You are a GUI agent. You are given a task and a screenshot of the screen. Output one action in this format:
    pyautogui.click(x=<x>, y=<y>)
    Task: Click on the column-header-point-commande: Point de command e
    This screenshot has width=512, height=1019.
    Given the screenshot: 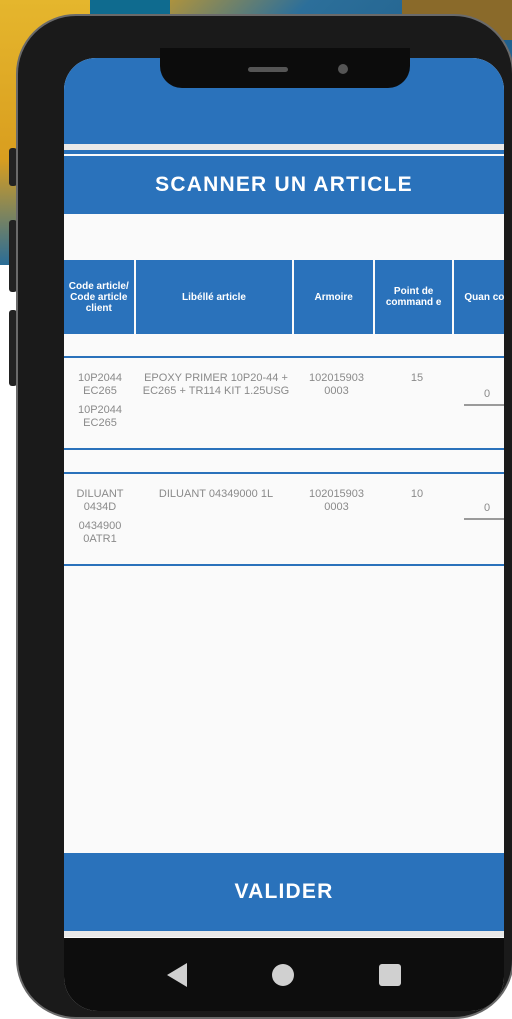 What is the action you would take?
    pyautogui.click(x=415, y=297)
    